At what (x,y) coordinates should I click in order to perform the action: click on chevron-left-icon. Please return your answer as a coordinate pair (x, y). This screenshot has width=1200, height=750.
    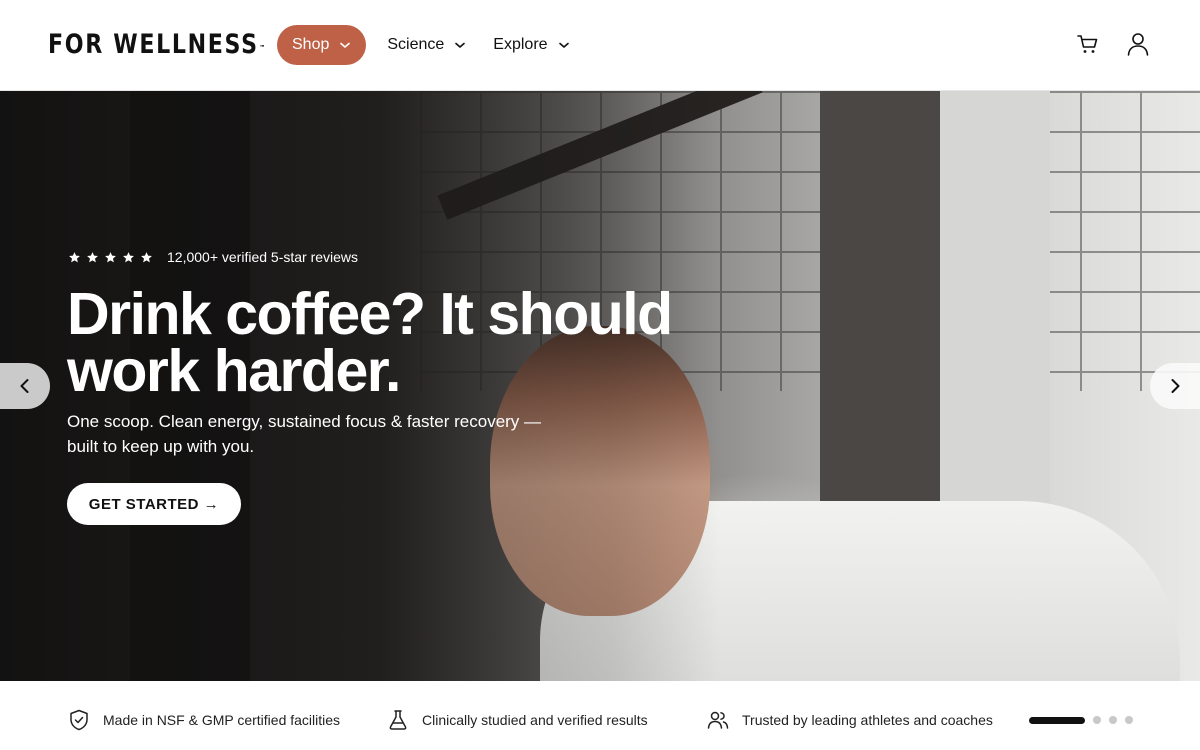
    Looking at the image, I should click on (24, 386).